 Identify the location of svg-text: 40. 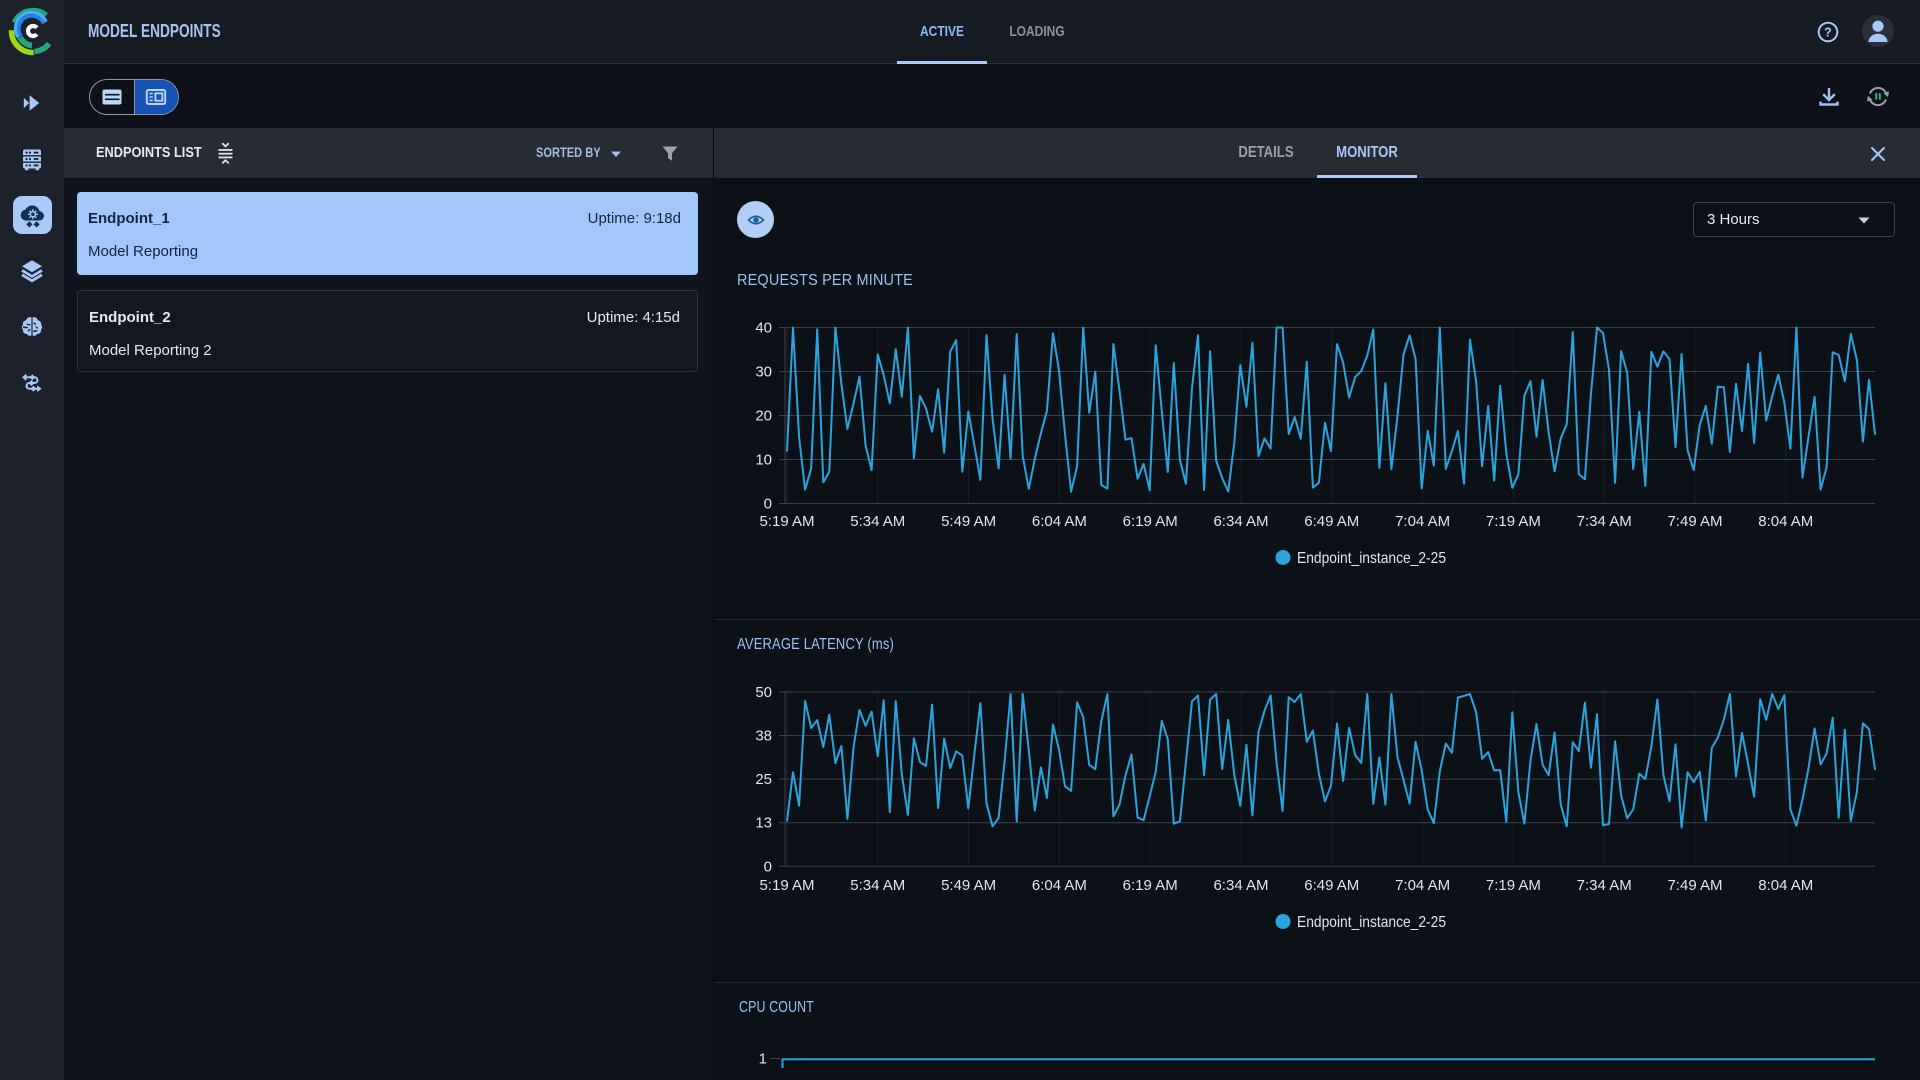
(763, 328).